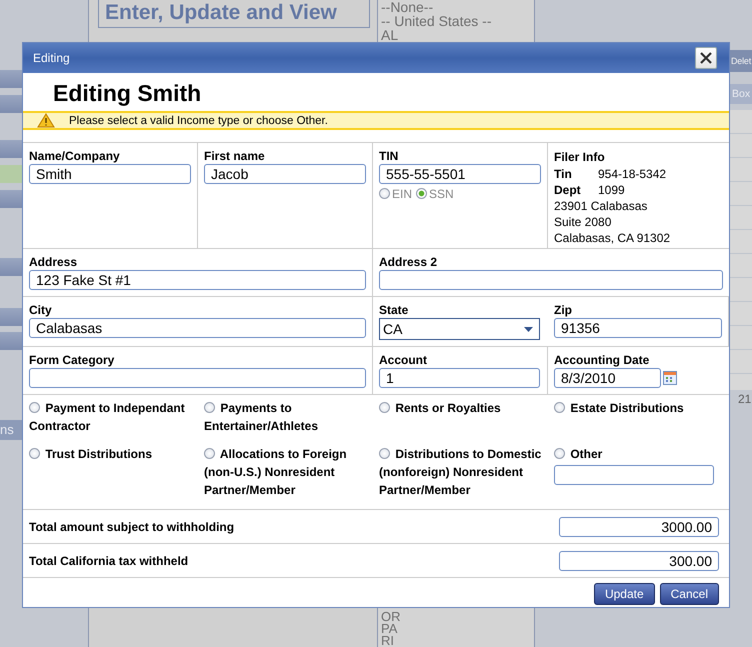  What do you see at coordinates (602, 360) in the screenshot?
I see `field-label: Accounting Date` at bounding box center [602, 360].